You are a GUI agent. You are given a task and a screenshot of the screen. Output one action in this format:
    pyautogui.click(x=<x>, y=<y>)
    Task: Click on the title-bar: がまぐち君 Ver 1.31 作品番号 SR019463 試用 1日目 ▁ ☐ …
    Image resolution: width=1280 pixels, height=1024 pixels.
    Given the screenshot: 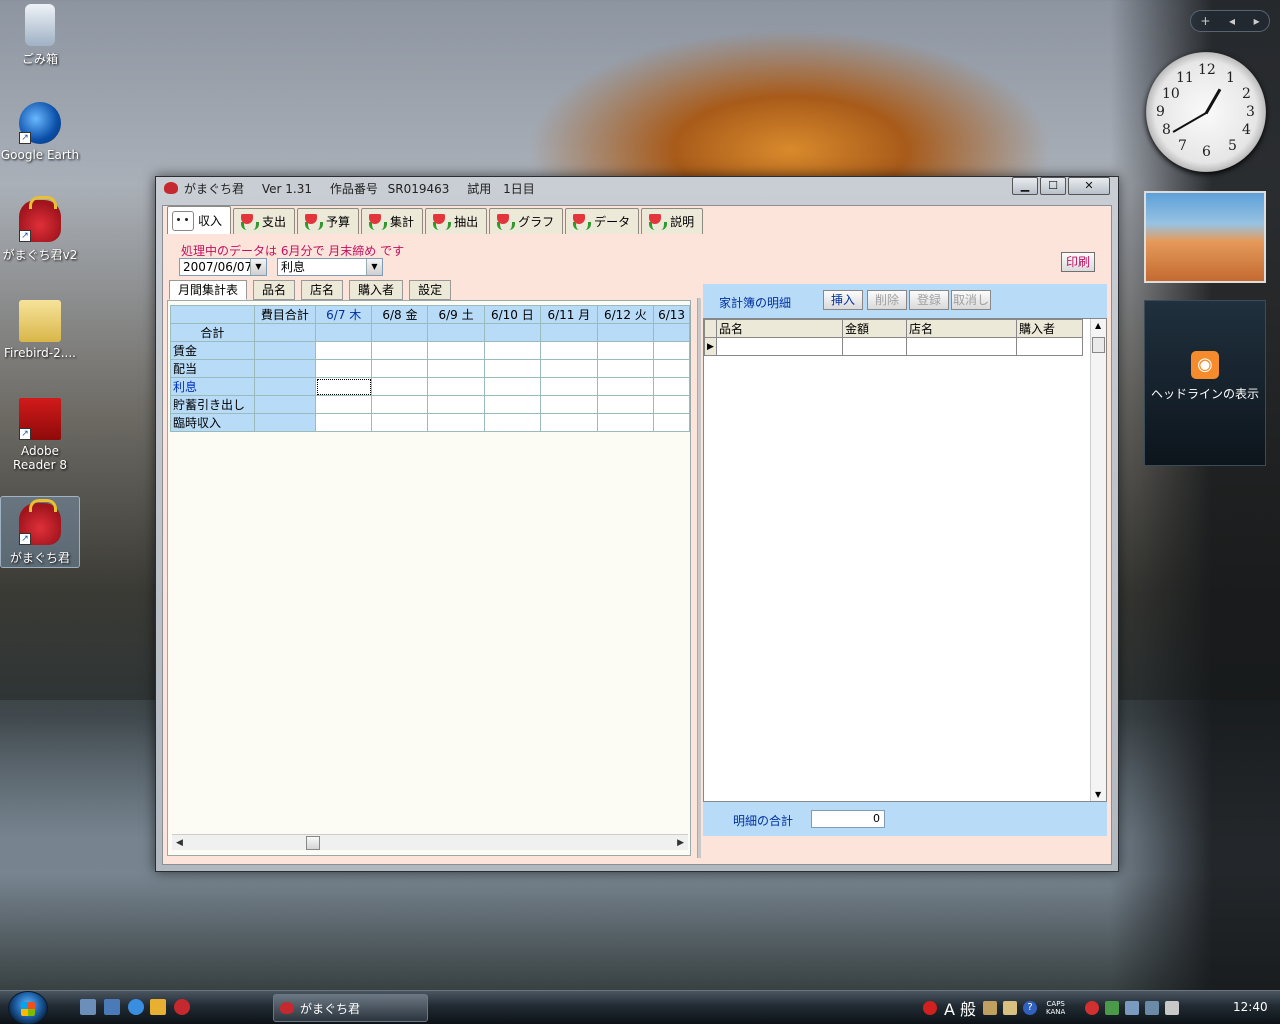 What is the action you would take?
    pyautogui.click(x=637, y=188)
    